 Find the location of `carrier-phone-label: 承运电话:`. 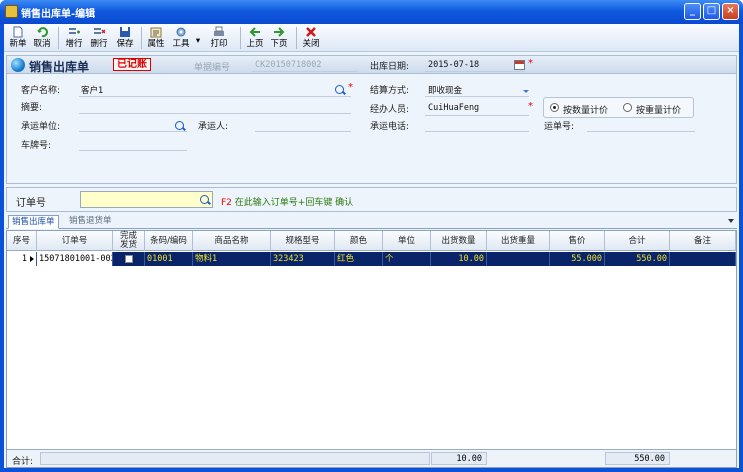

carrier-phone-label: 承运电话: is located at coordinates (390, 127).